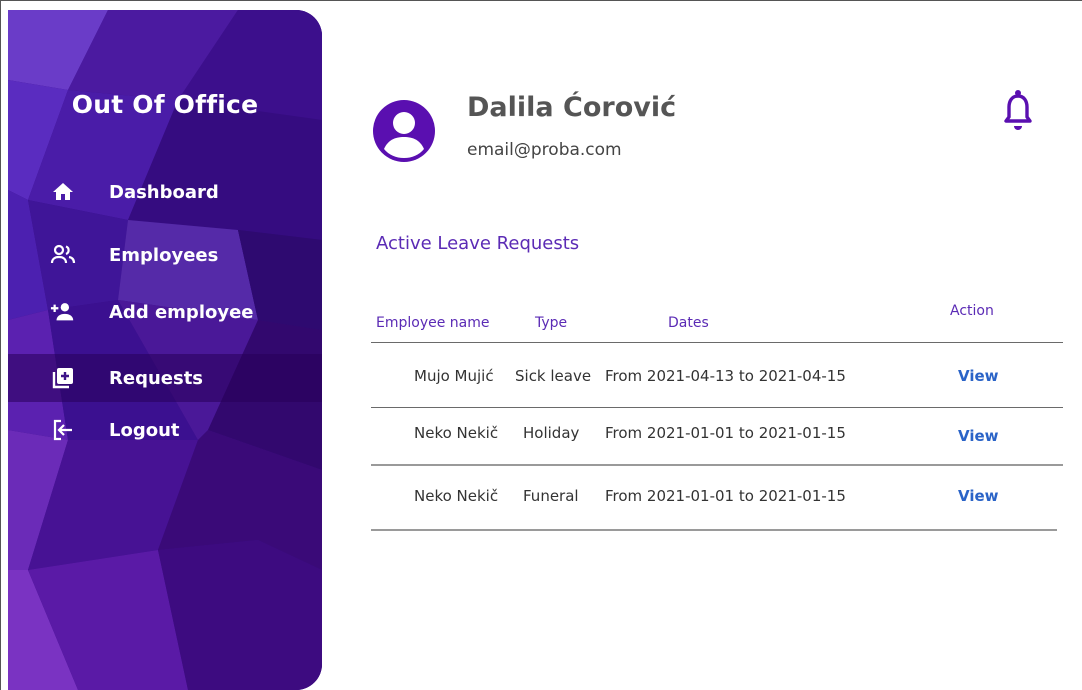 The height and width of the screenshot is (690, 1082). Describe the element at coordinates (551, 323) in the screenshot. I see `column-header-type: Type` at that location.